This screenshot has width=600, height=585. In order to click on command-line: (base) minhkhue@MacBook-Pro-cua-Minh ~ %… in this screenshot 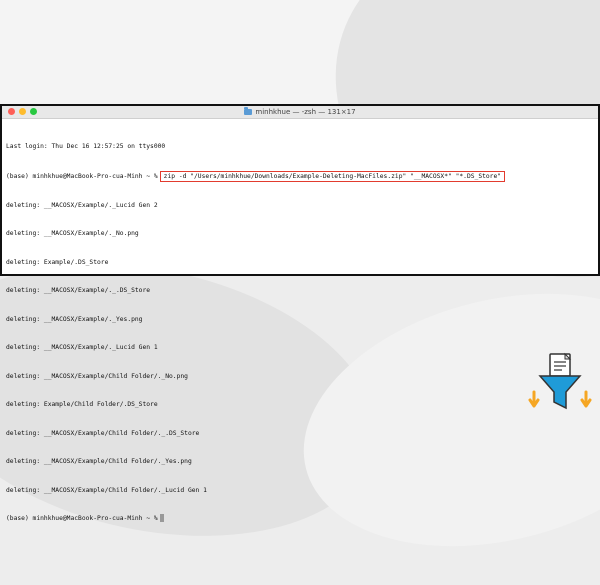, I will do `click(300, 176)`.